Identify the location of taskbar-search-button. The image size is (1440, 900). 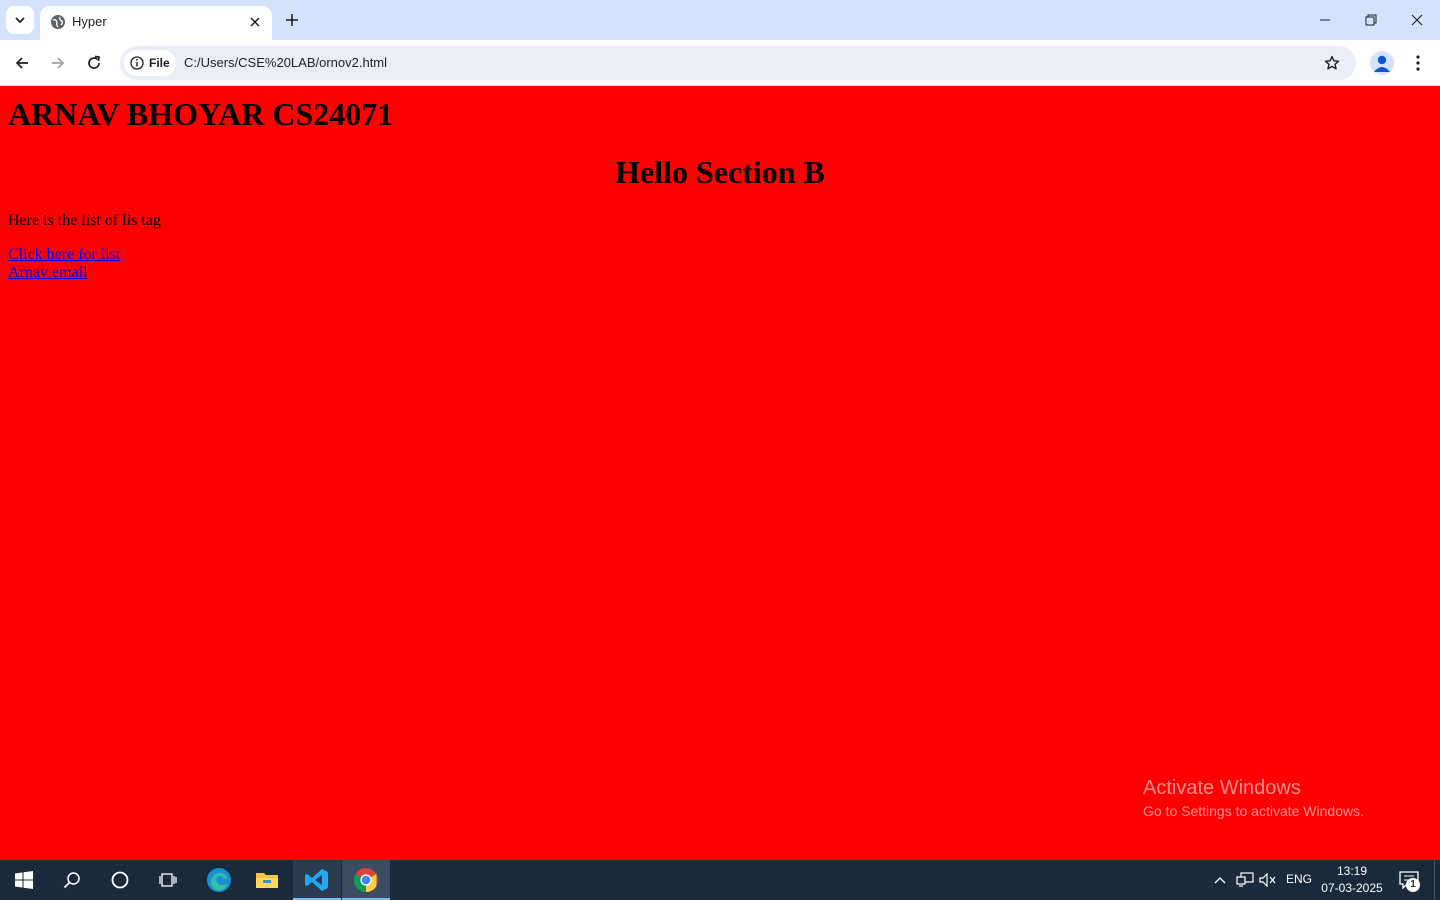
(72, 880).